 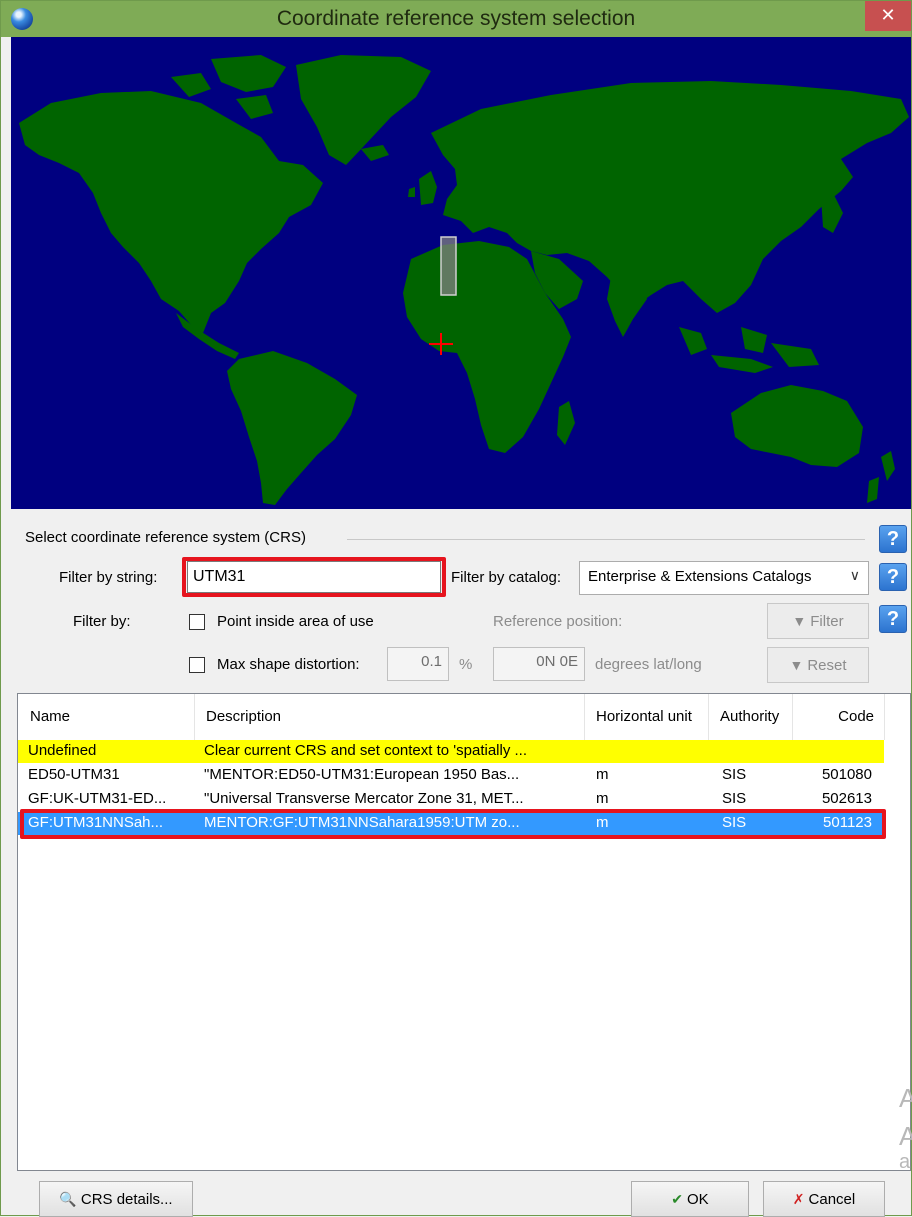 What do you see at coordinates (74, 774) in the screenshot?
I see `cell-name: ED50-UTM31` at bounding box center [74, 774].